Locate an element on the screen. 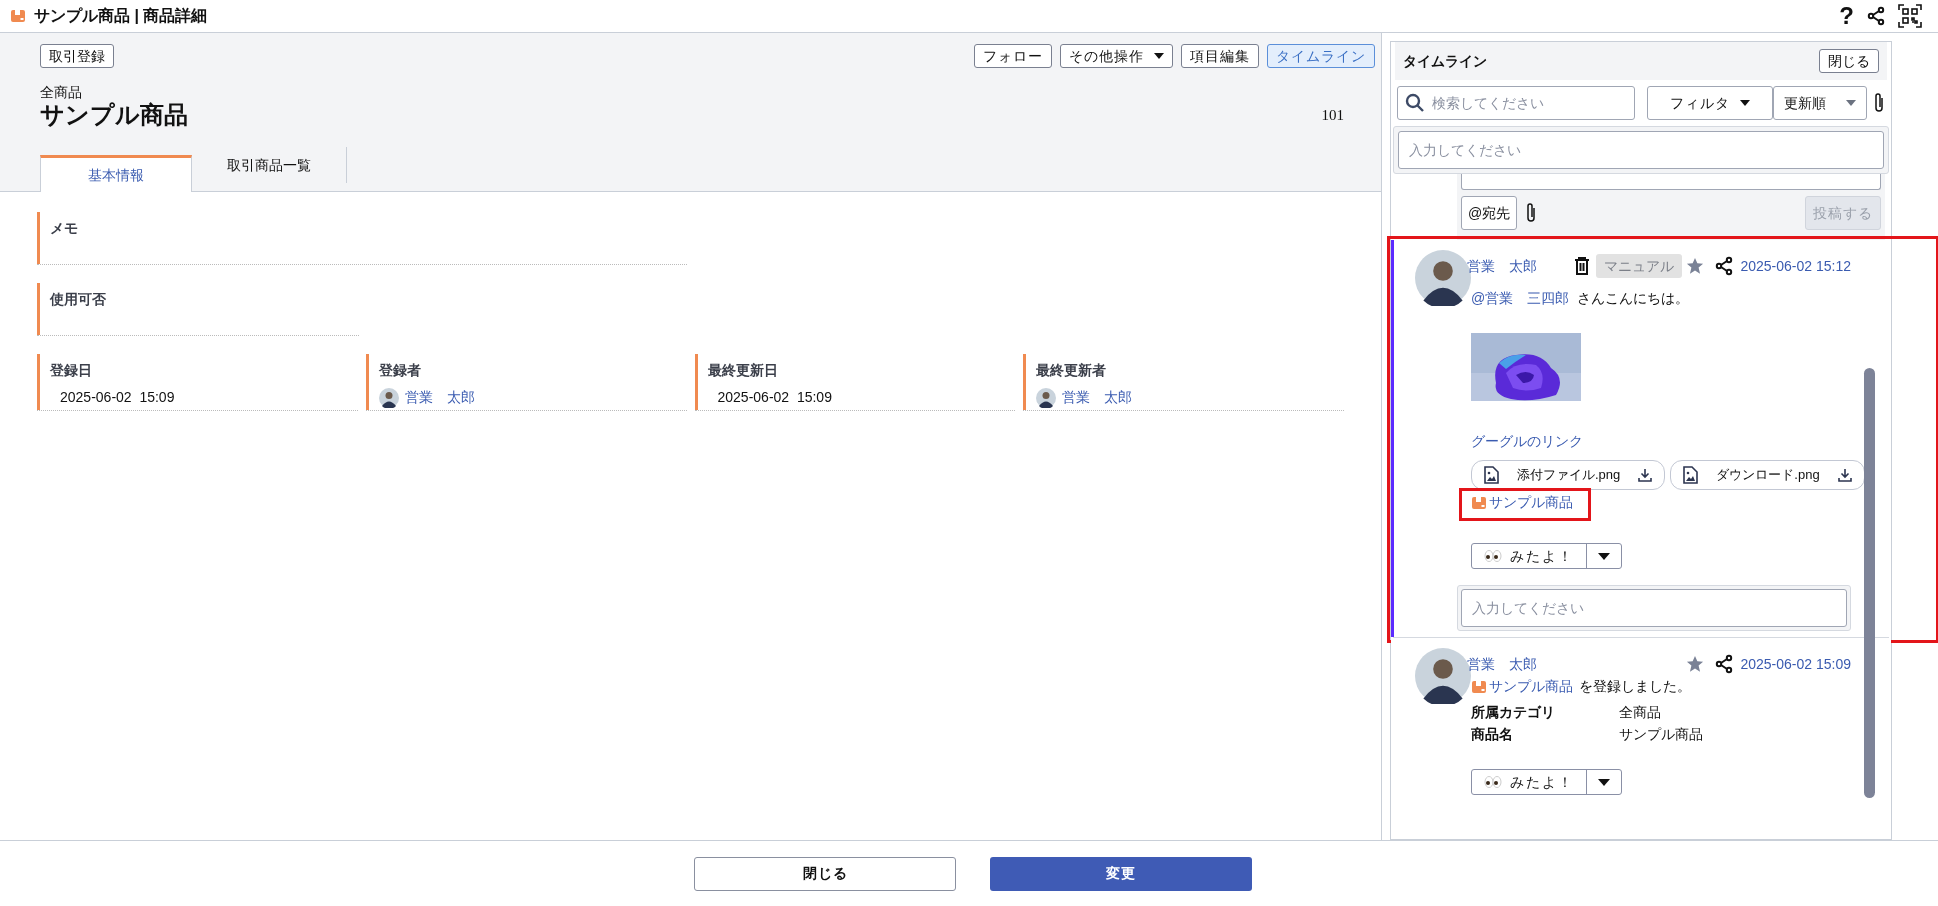 The image size is (1938, 906). tab: 取引商品一覧 is located at coordinates (269, 165).